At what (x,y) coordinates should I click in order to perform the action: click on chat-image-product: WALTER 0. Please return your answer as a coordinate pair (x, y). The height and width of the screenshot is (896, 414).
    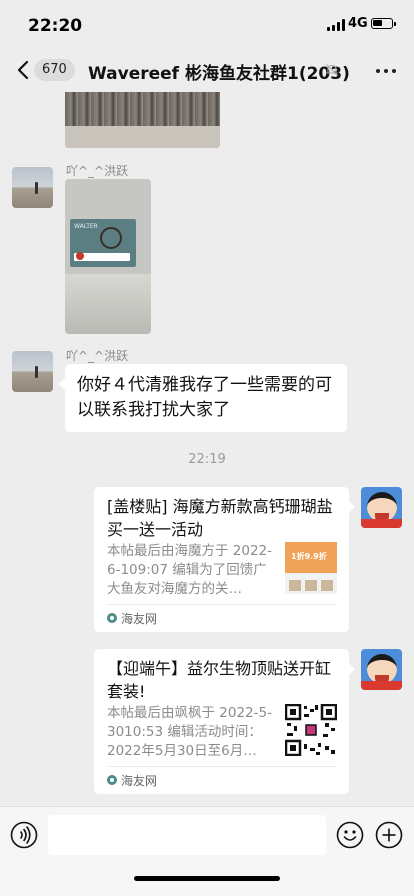
    Looking at the image, I should click on (108, 256).